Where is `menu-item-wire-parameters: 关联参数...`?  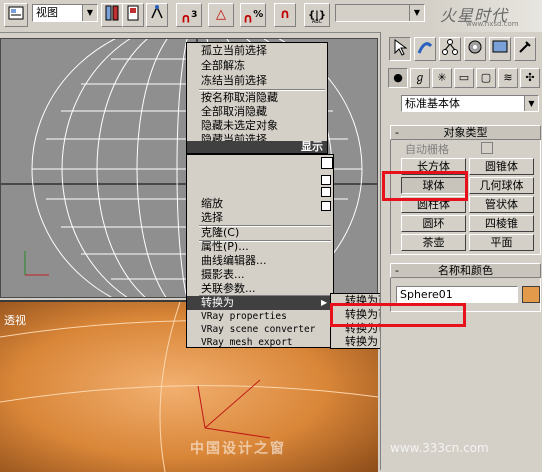 menu-item-wire-parameters: 关联参数... is located at coordinates (221, 289).